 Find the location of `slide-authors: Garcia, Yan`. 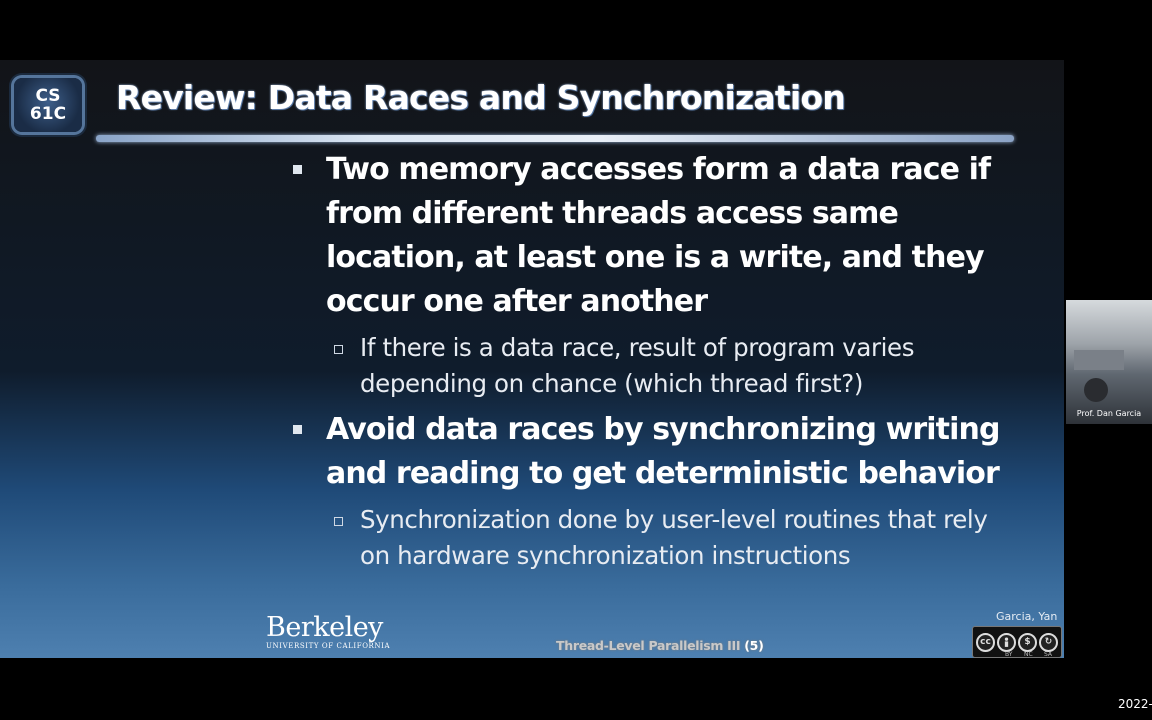

slide-authors: Garcia, Yan is located at coordinates (1027, 616).